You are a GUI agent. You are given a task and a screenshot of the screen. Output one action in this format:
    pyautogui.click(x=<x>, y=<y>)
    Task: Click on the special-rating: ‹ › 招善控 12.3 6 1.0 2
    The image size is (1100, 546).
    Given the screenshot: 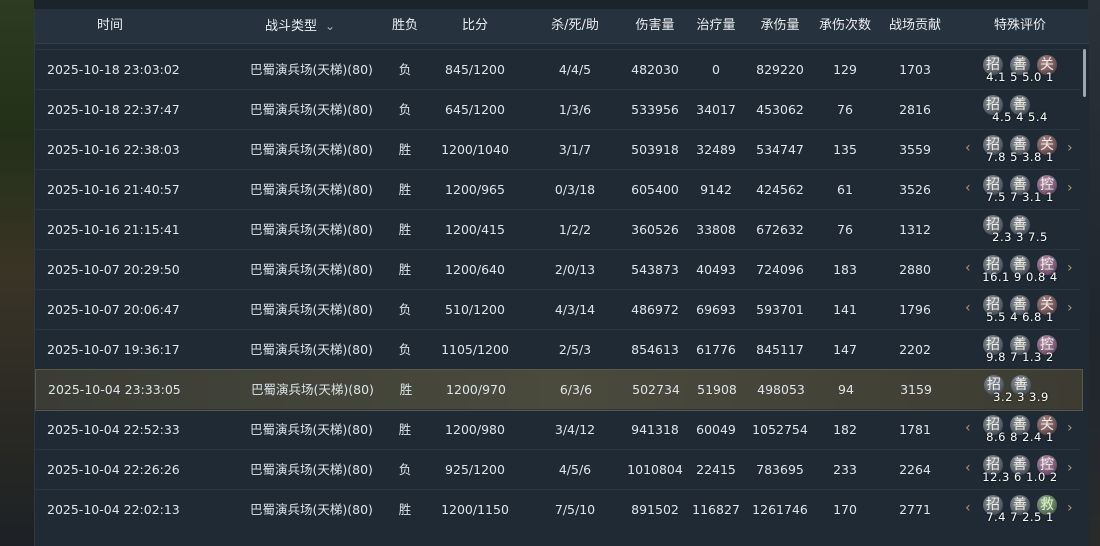 What is the action you would take?
    pyautogui.click(x=1020, y=471)
    